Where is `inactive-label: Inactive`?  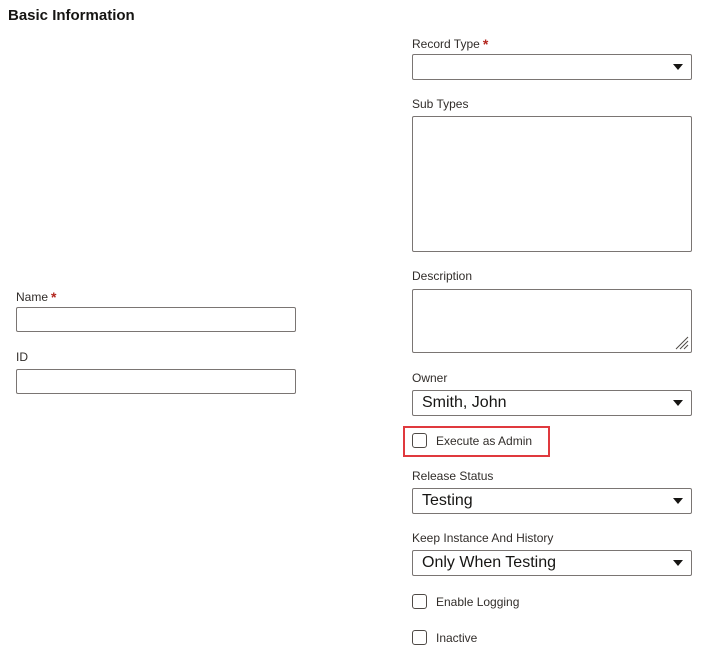
inactive-label: Inactive is located at coordinates (457, 637).